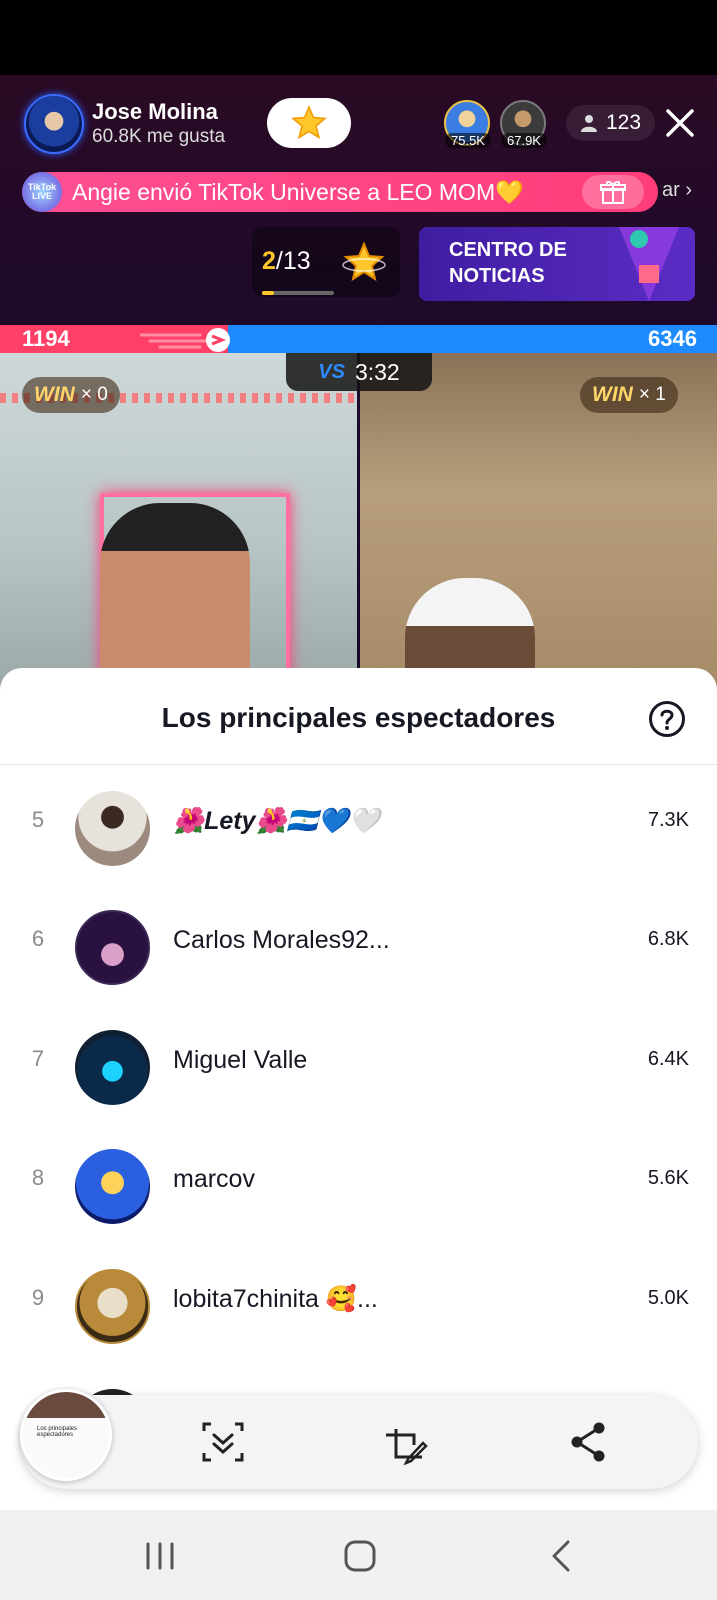 This screenshot has width=717, height=1600. Describe the element at coordinates (331, 371) in the screenshot. I see `vs-label: VS` at that location.